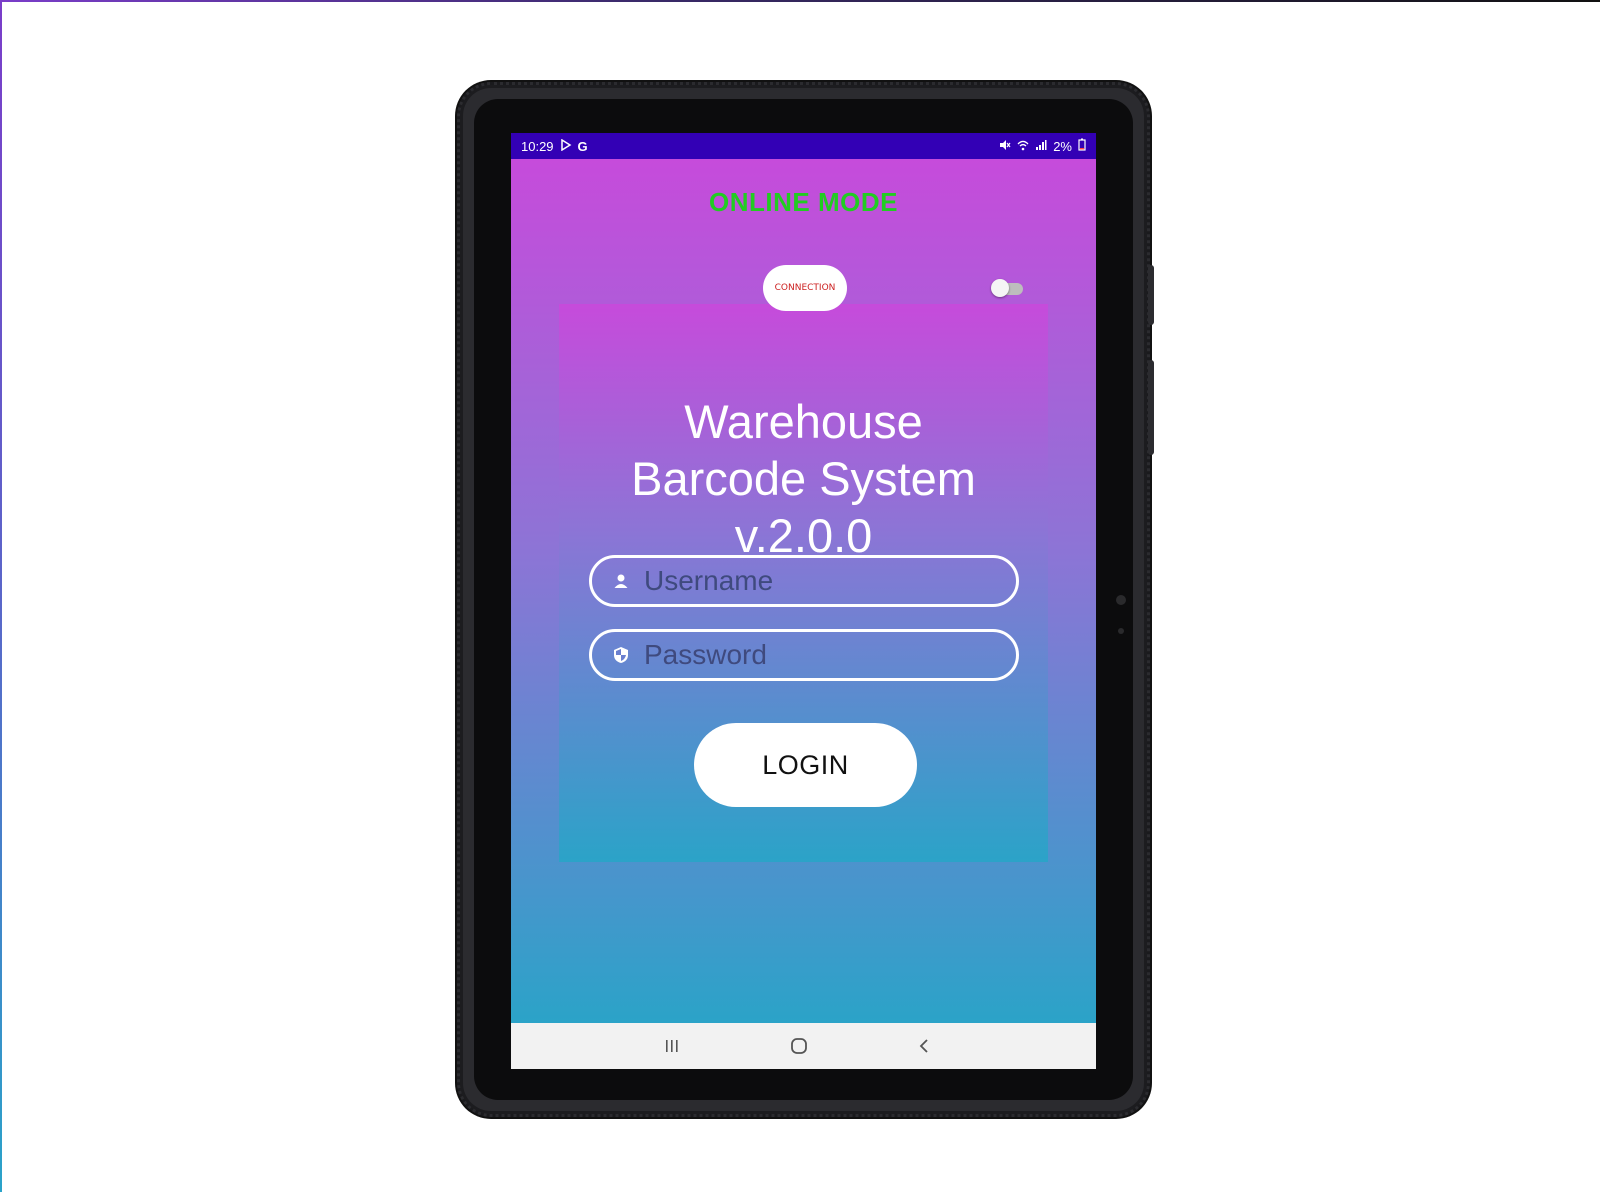  I want to click on status-bar: 10:29 G 2%, so click(803, 146).